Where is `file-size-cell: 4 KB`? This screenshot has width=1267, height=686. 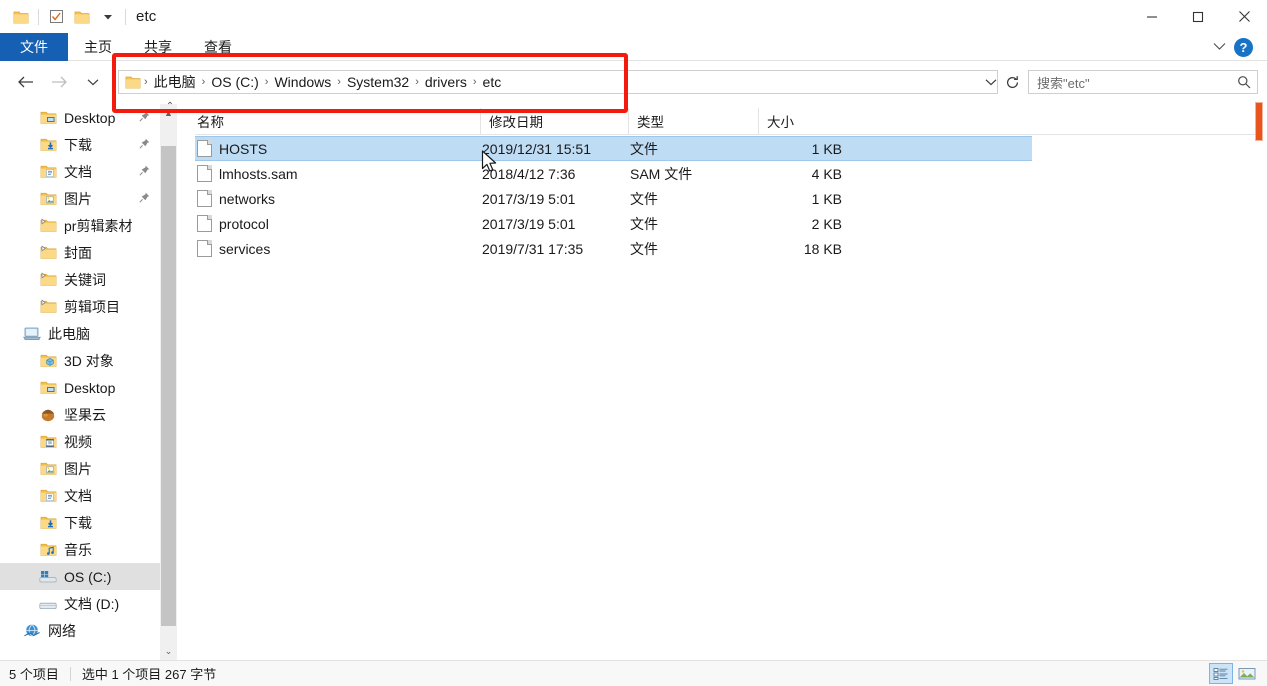
file-size-cell: 4 KB is located at coordinates (826, 173).